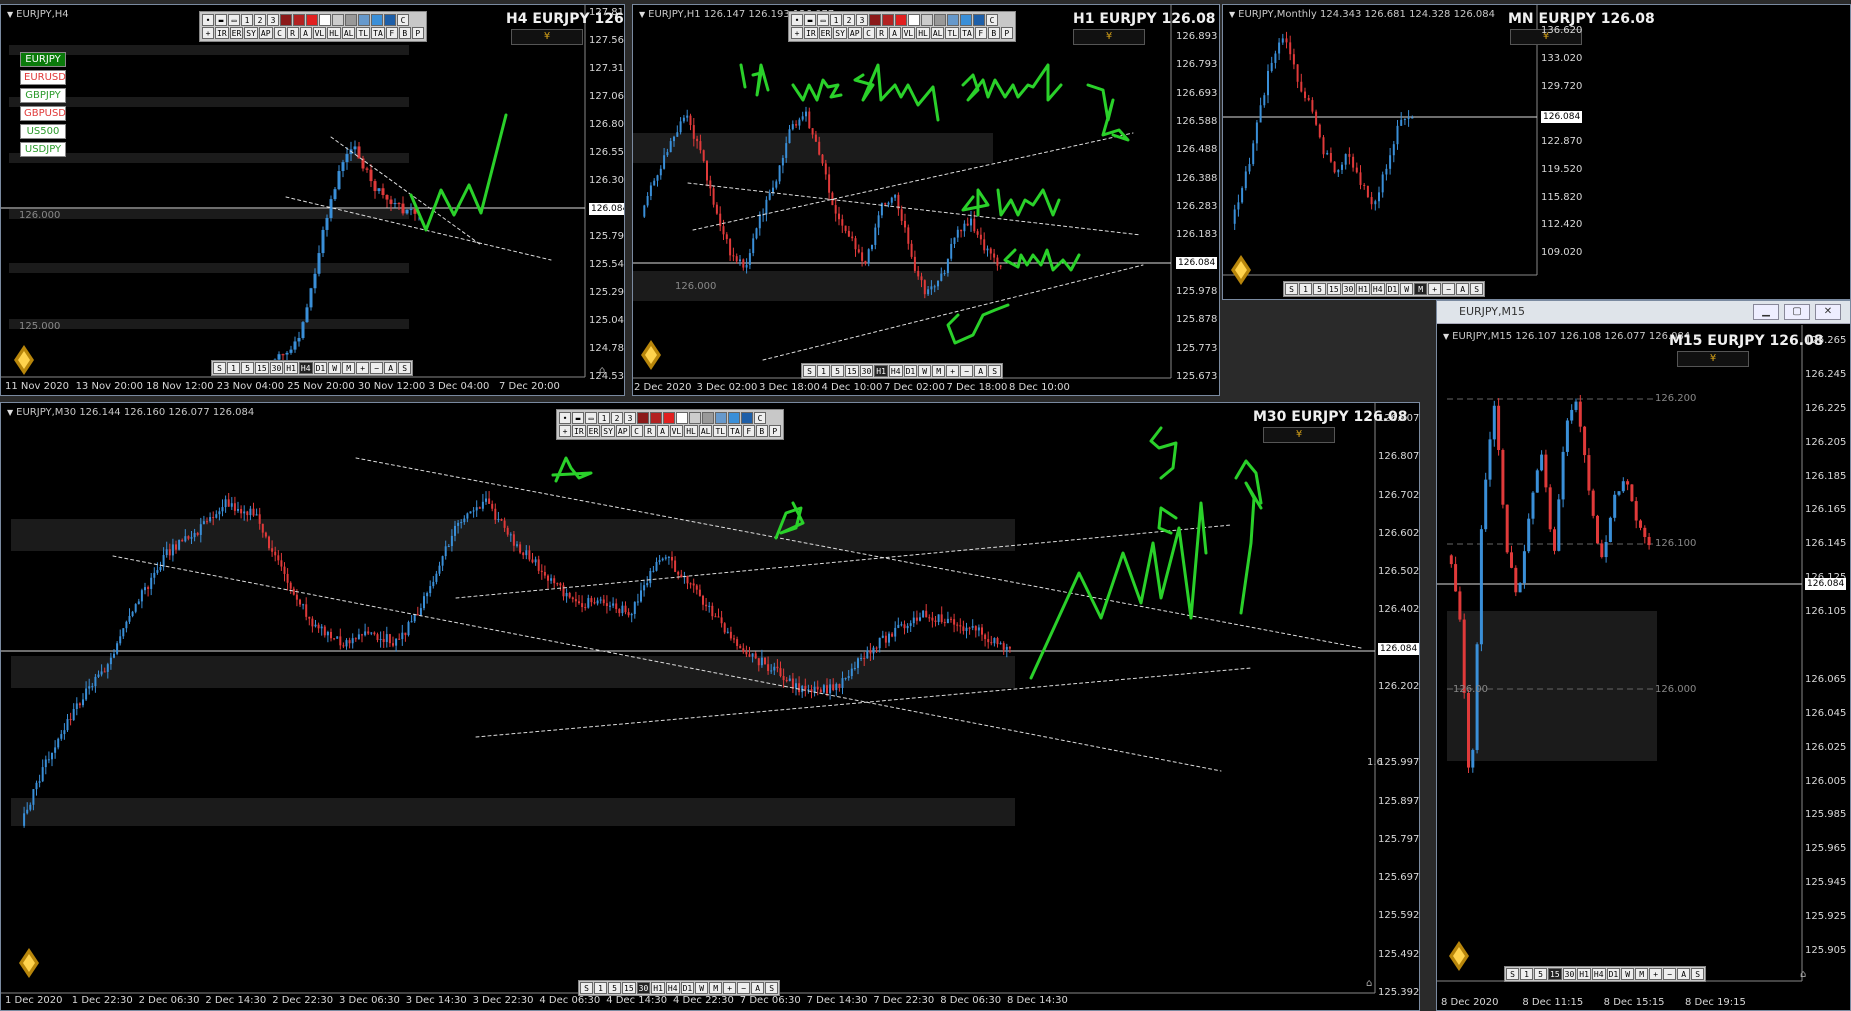  I want to click on timeframe-button-1: 1, so click(1526, 974).